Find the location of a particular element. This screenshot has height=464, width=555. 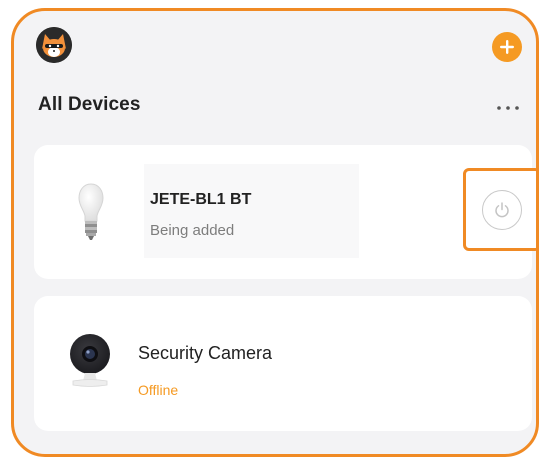

light-bulb-icon is located at coordinates (91, 214).